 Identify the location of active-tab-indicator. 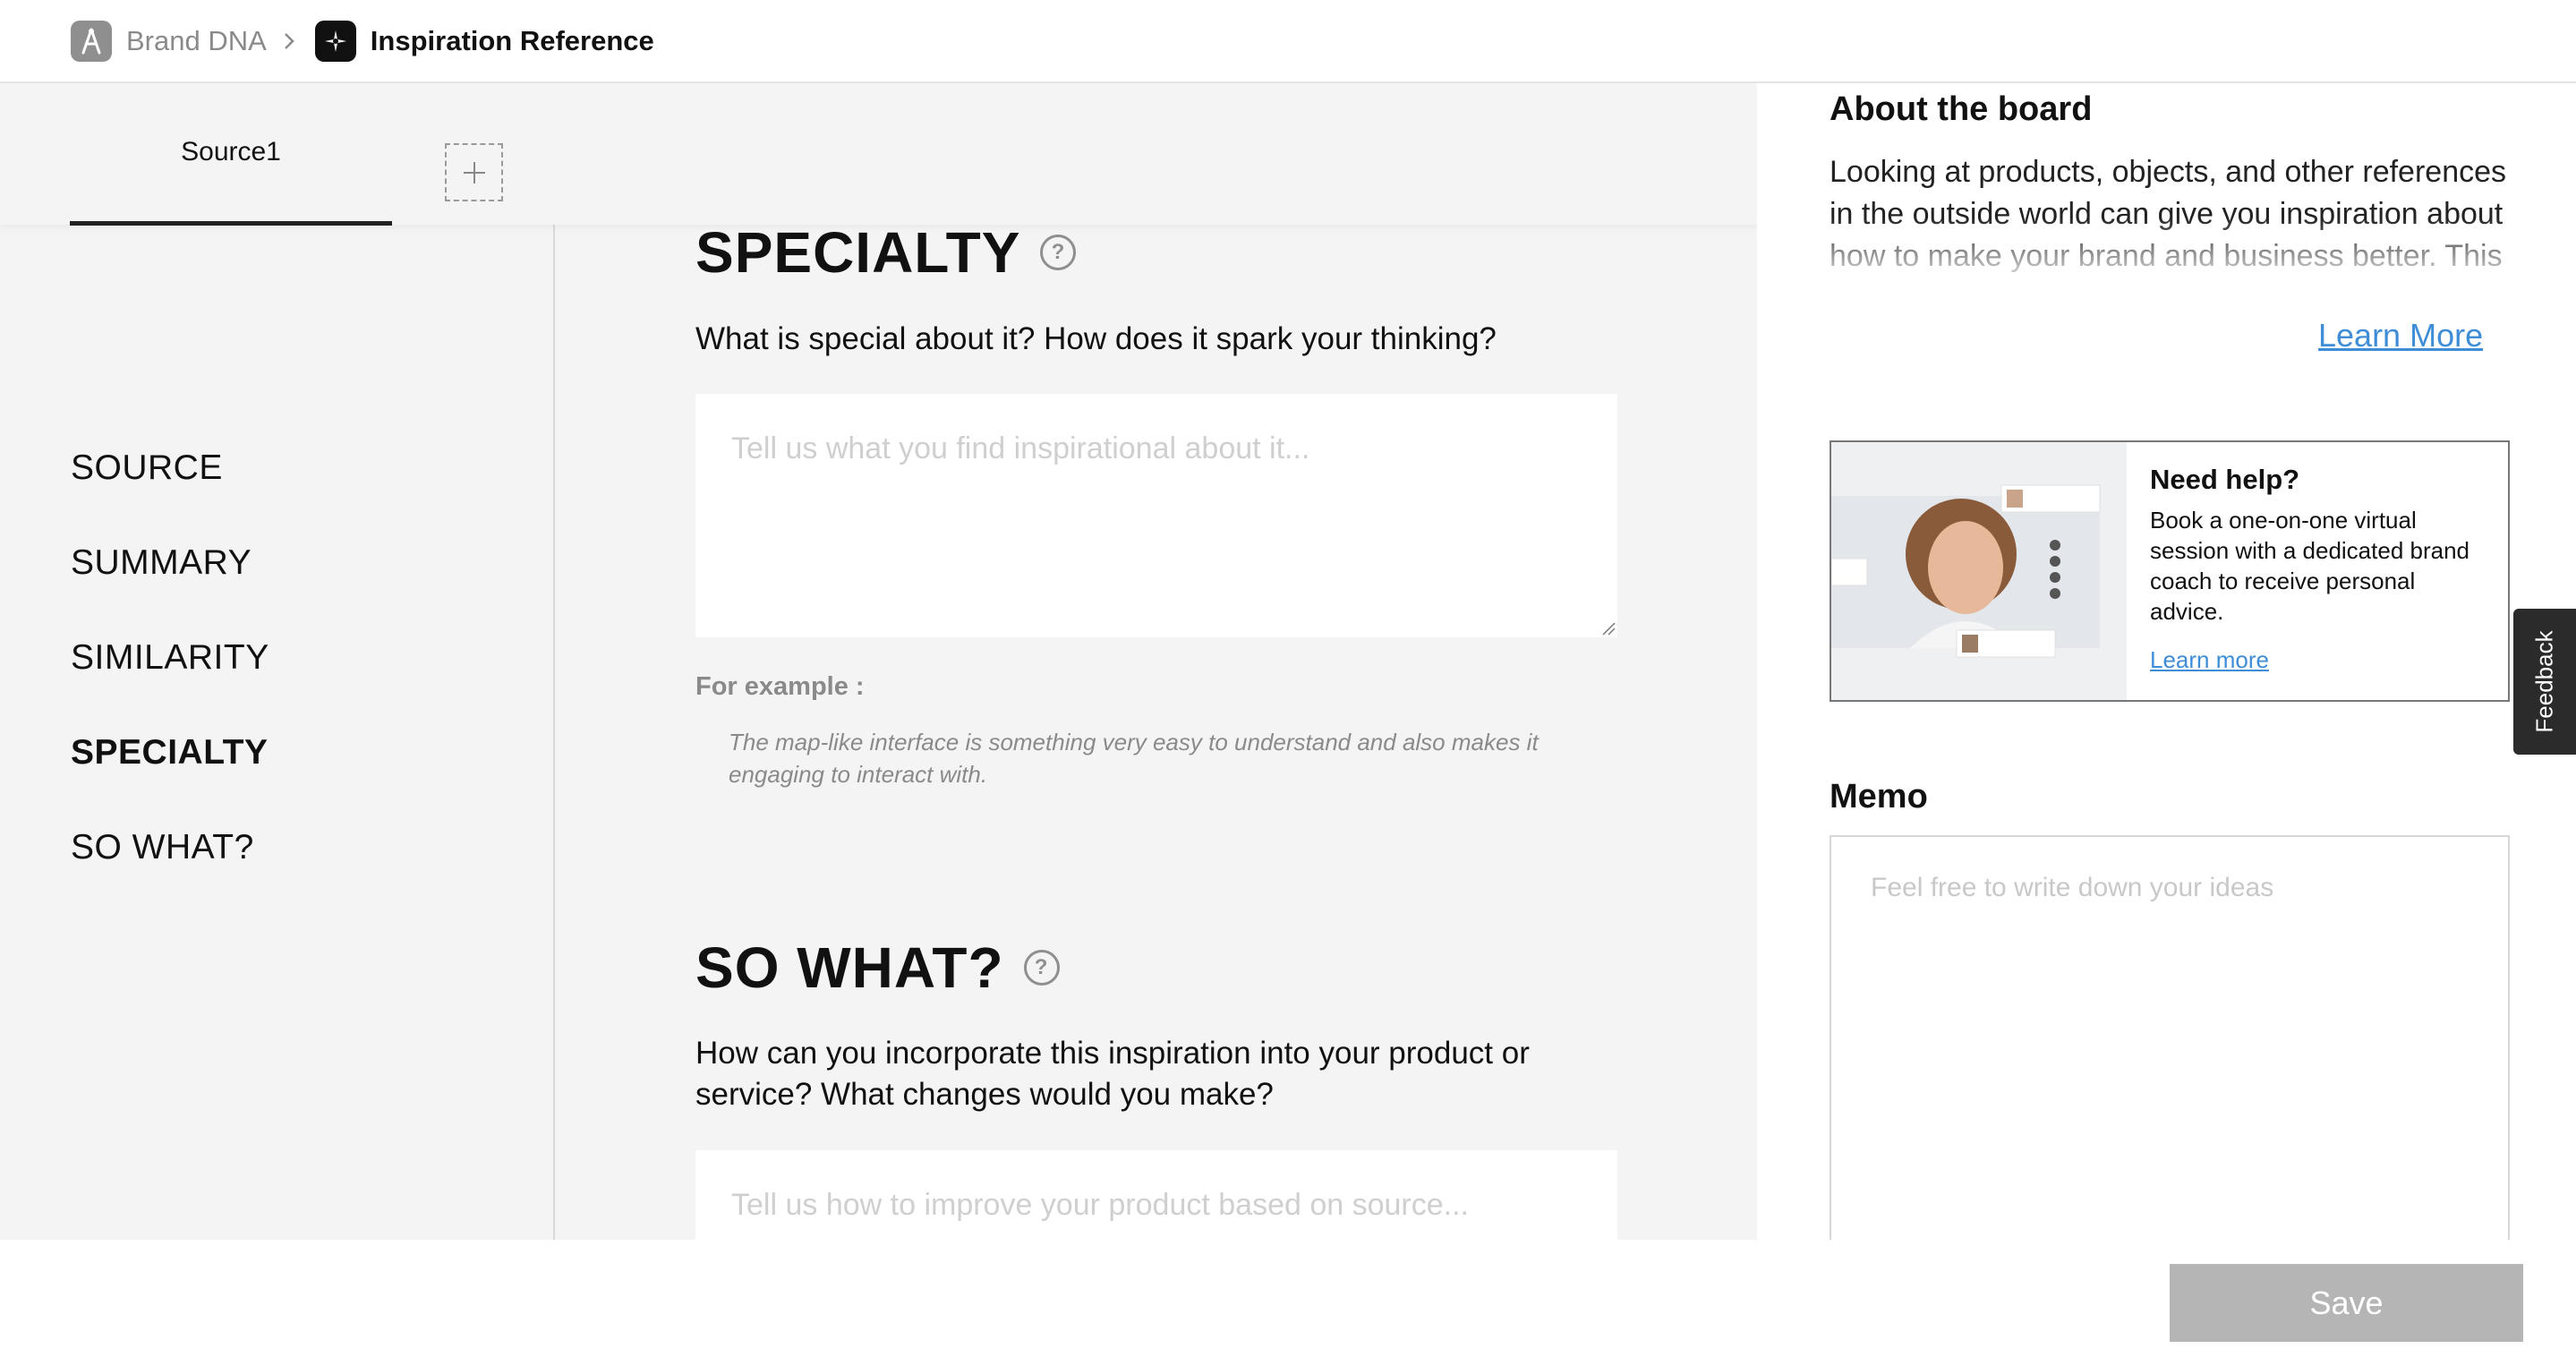
(231, 223).